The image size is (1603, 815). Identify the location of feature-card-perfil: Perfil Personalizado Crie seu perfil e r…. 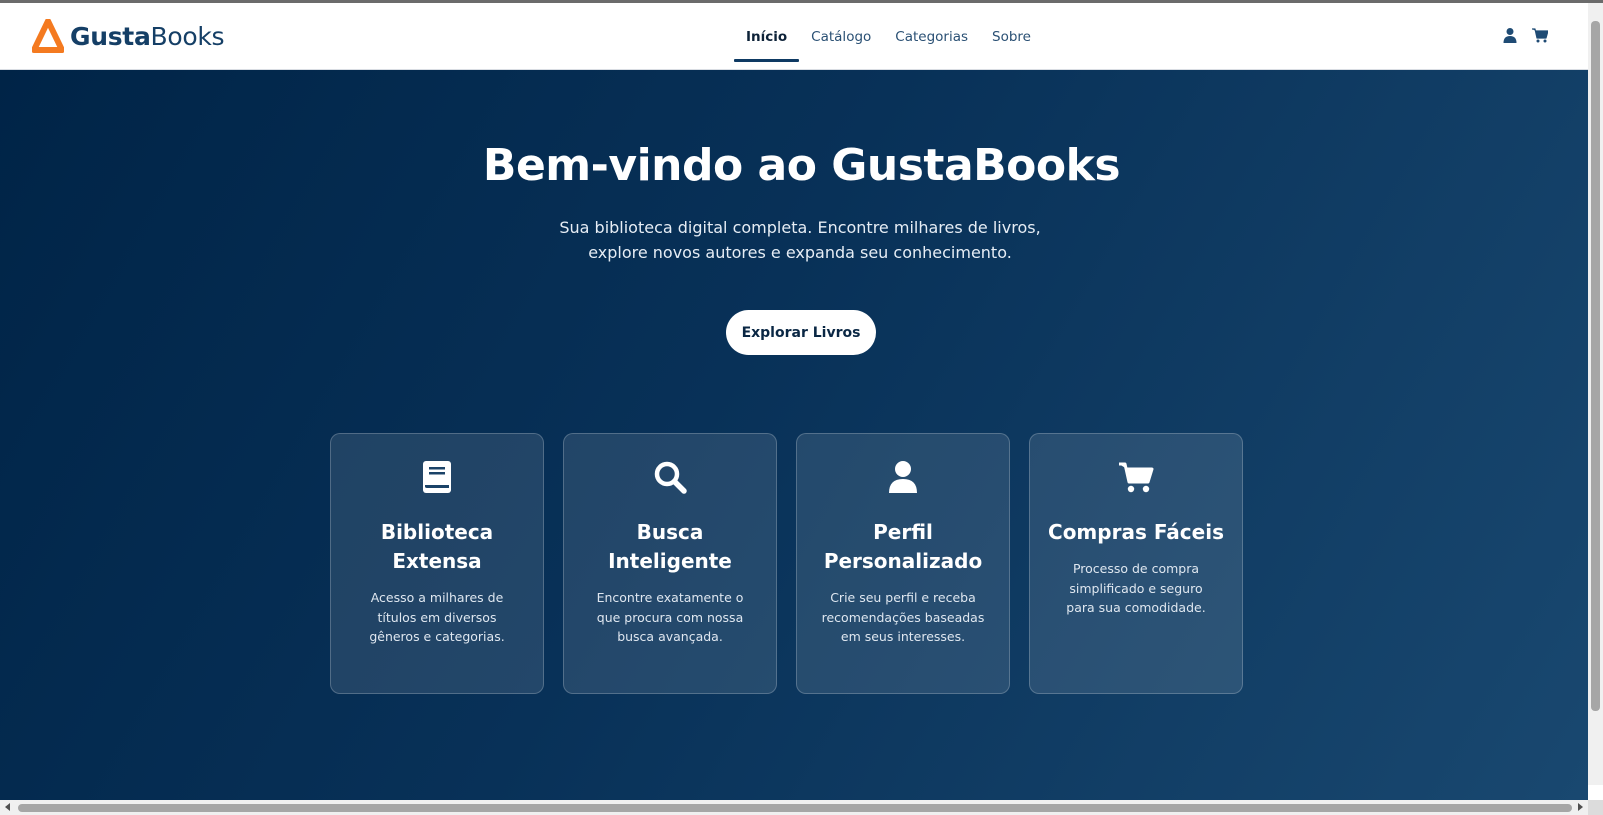
(903, 563).